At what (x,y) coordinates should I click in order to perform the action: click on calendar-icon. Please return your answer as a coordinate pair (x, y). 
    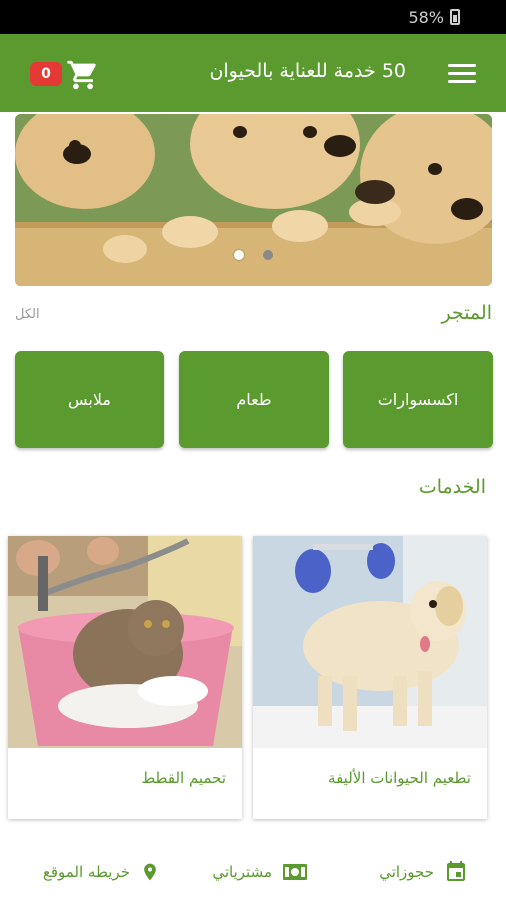
    Looking at the image, I should click on (456, 871).